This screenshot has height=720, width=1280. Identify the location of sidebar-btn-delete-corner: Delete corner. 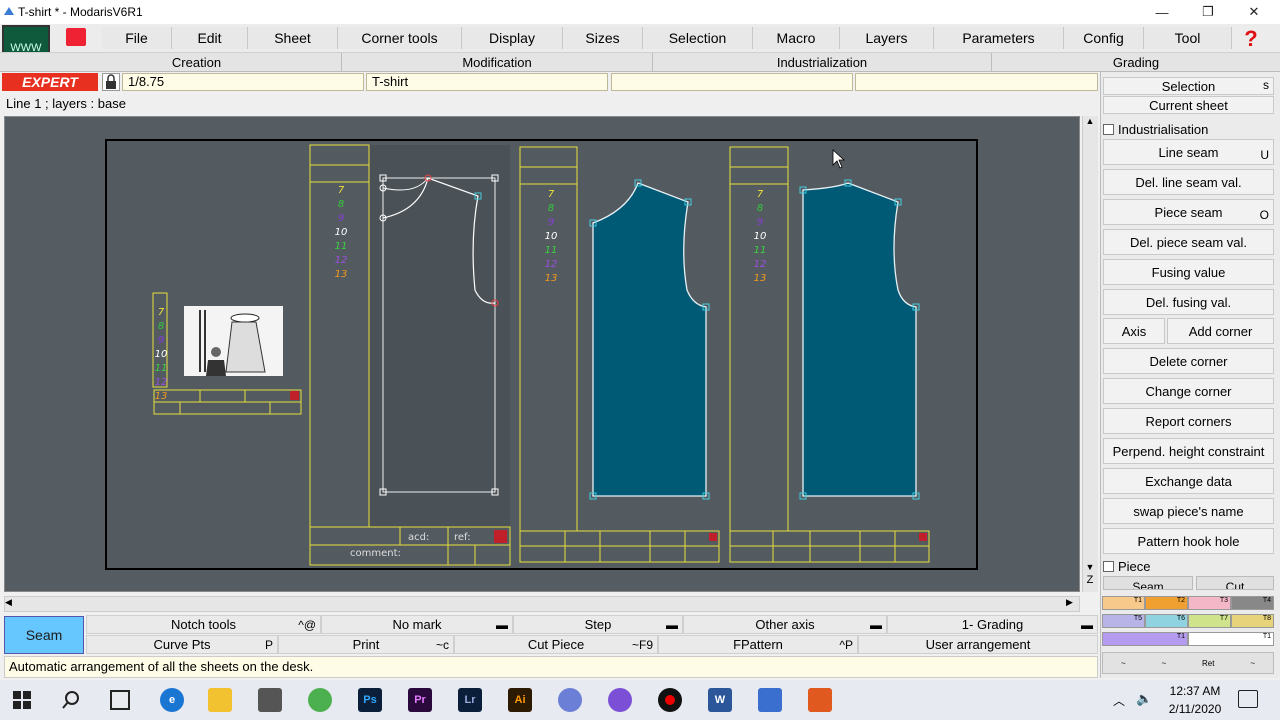
(1188, 361).